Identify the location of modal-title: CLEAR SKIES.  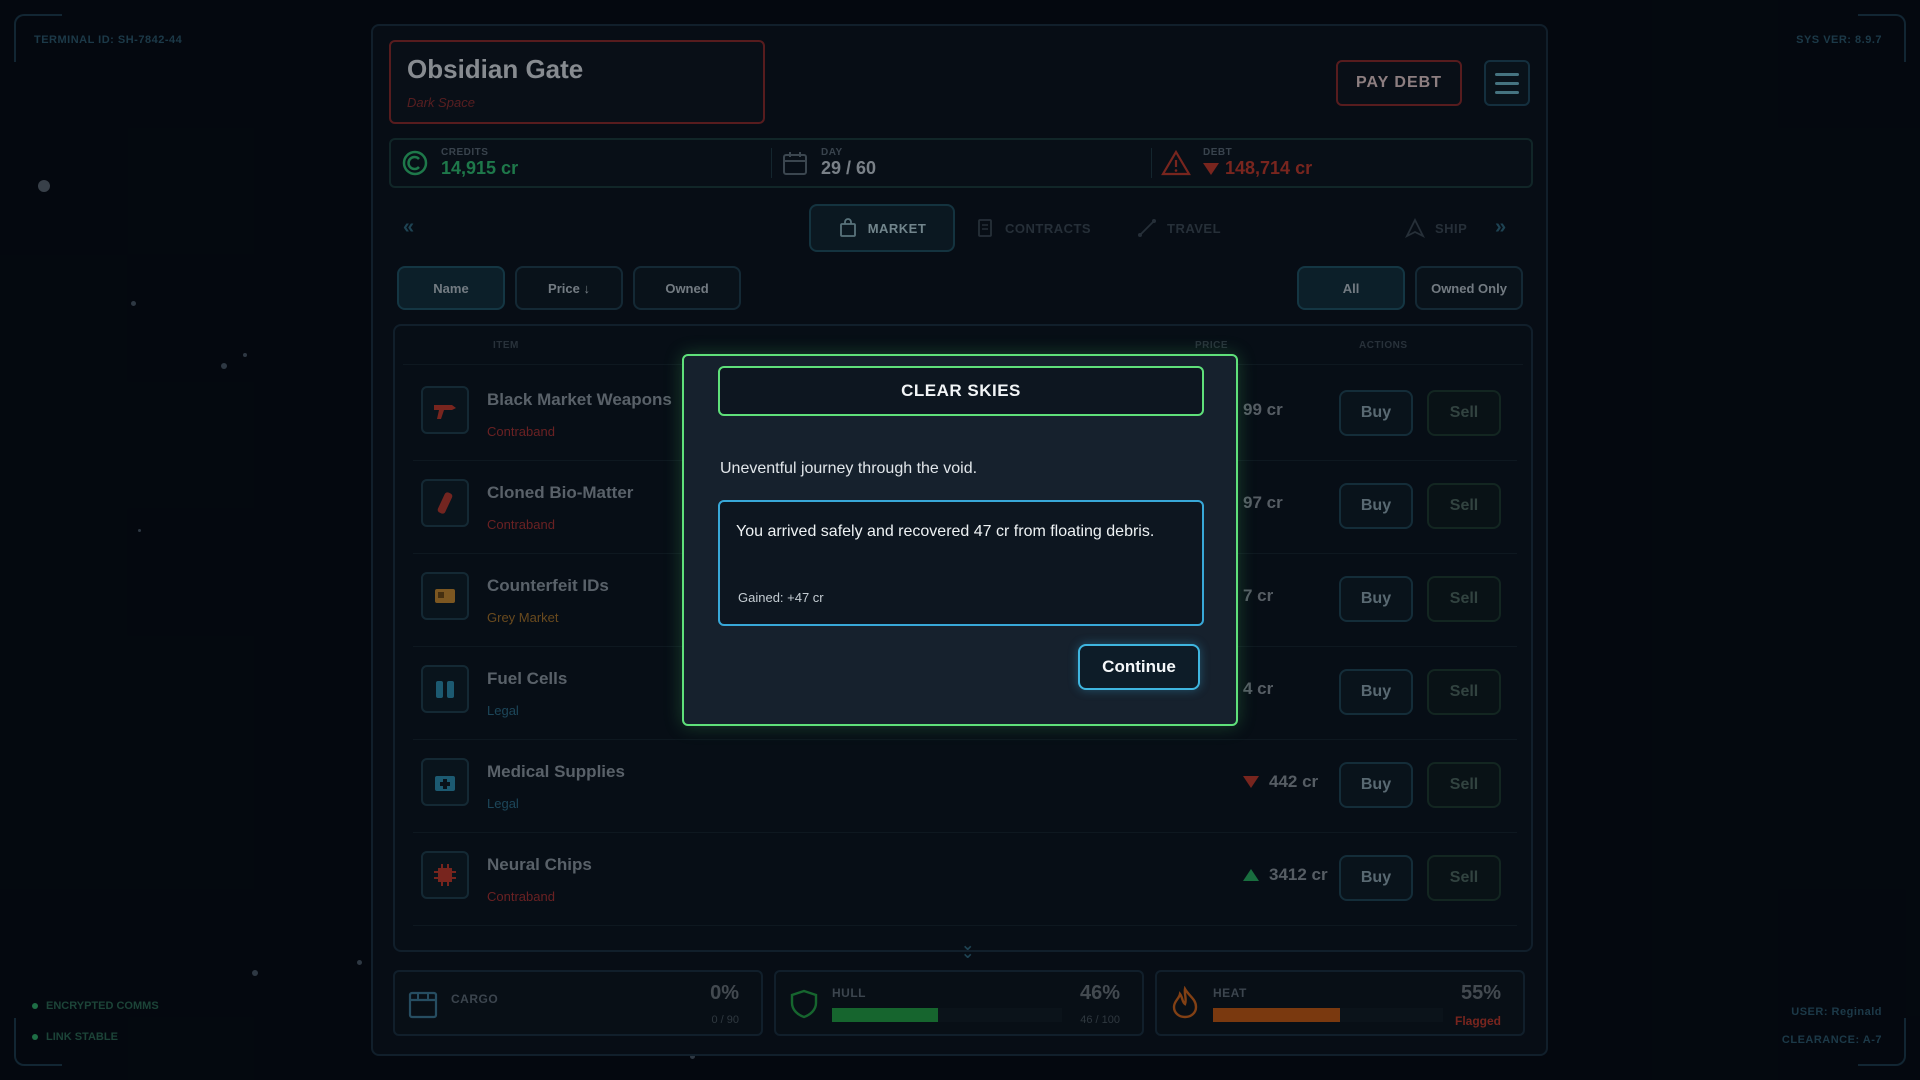
(961, 391).